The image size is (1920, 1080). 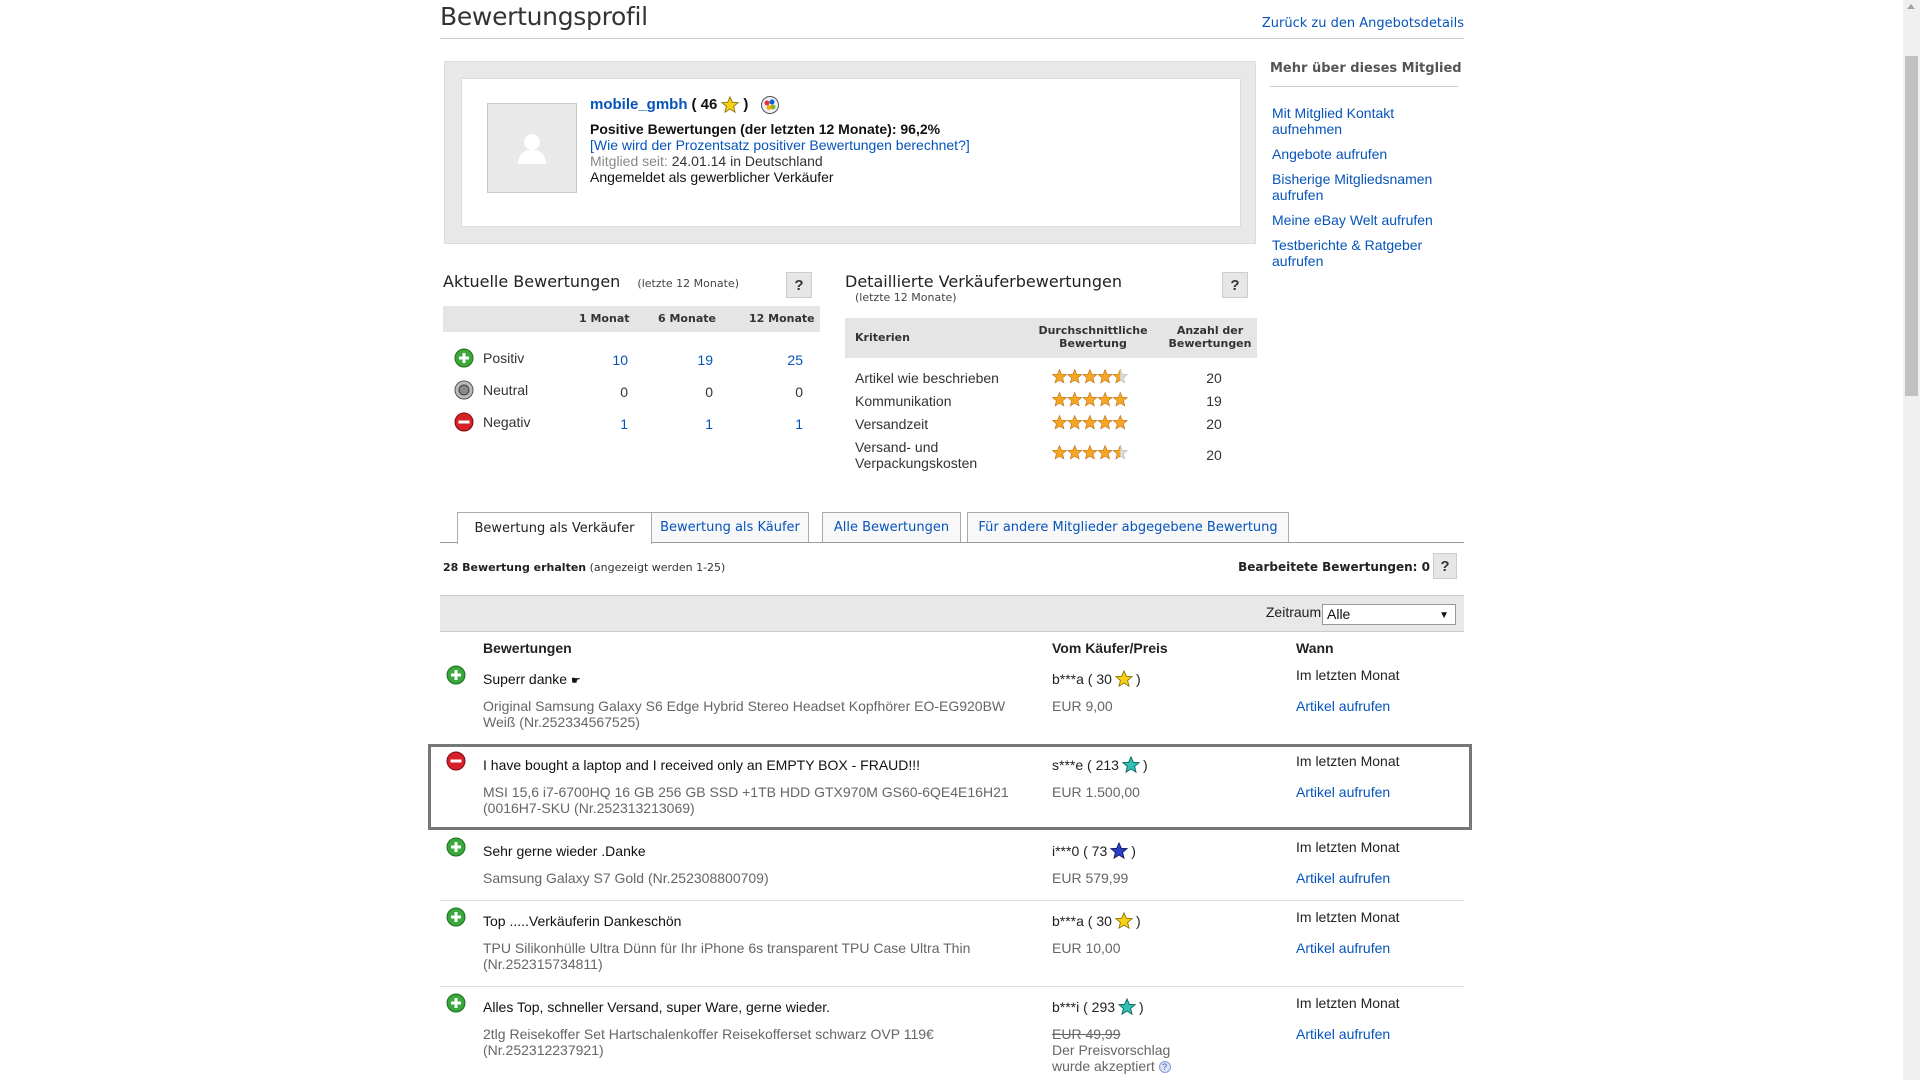 I want to click on neutral-6m: 0, so click(x=709, y=392).